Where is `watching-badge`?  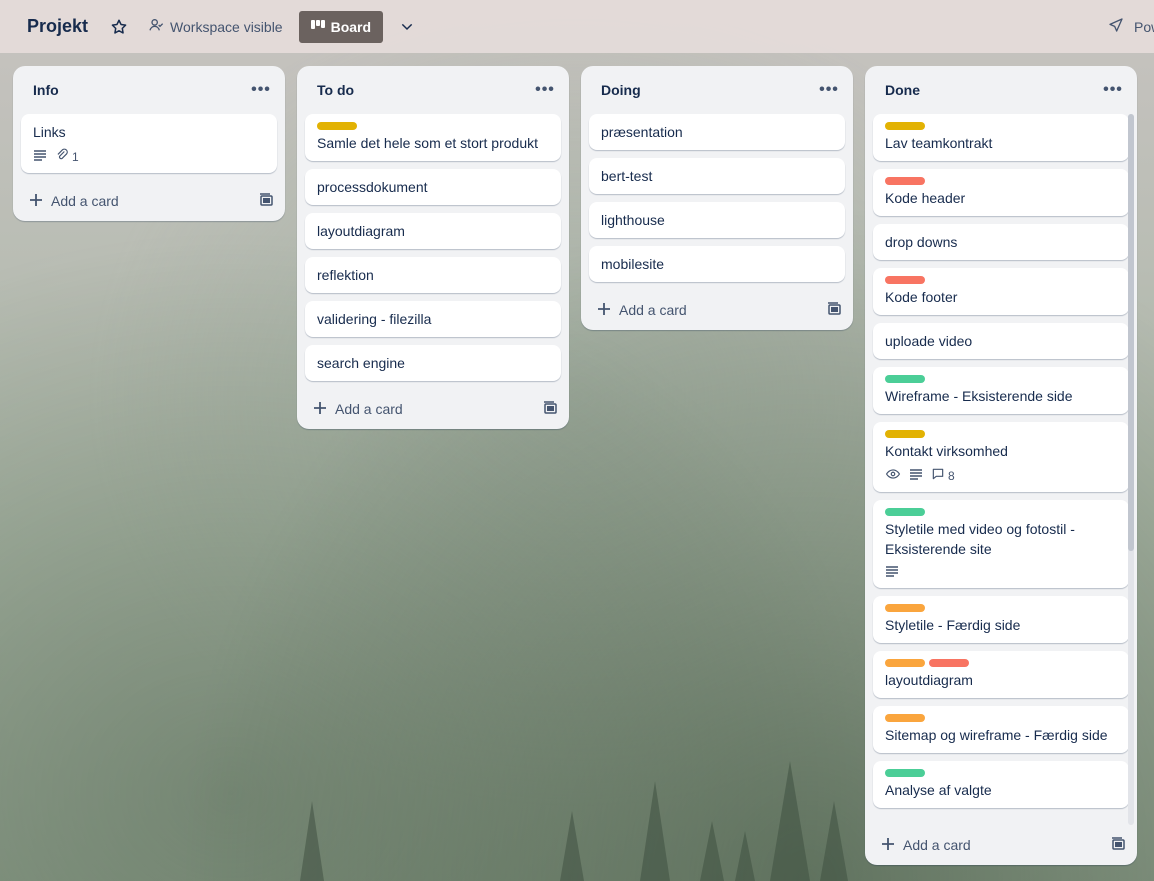 watching-badge is located at coordinates (893, 475).